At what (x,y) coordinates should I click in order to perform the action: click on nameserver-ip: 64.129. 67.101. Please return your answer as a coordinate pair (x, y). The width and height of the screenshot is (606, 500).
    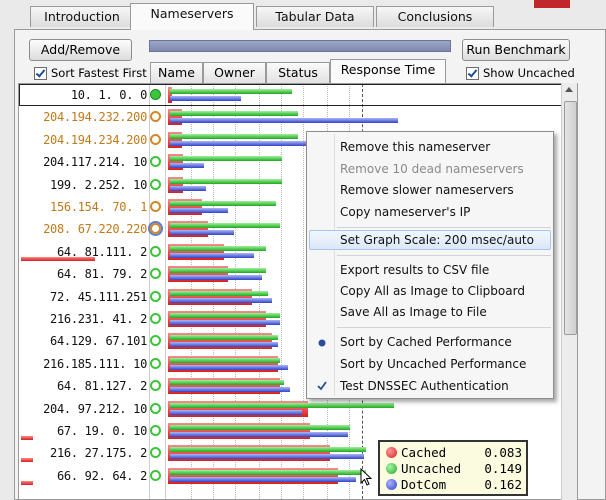
    Looking at the image, I should click on (98, 341).